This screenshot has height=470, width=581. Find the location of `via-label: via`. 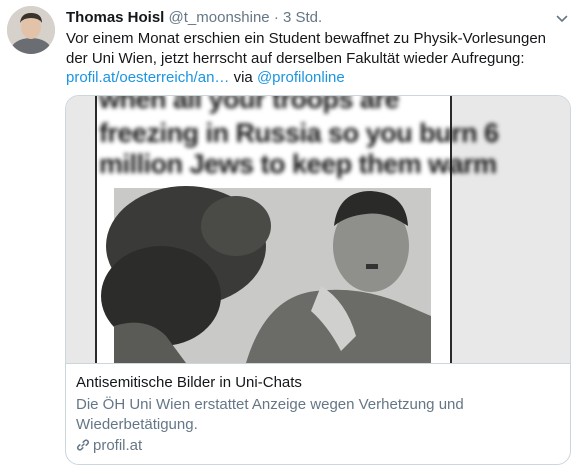

via-label: via is located at coordinates (243, 77).